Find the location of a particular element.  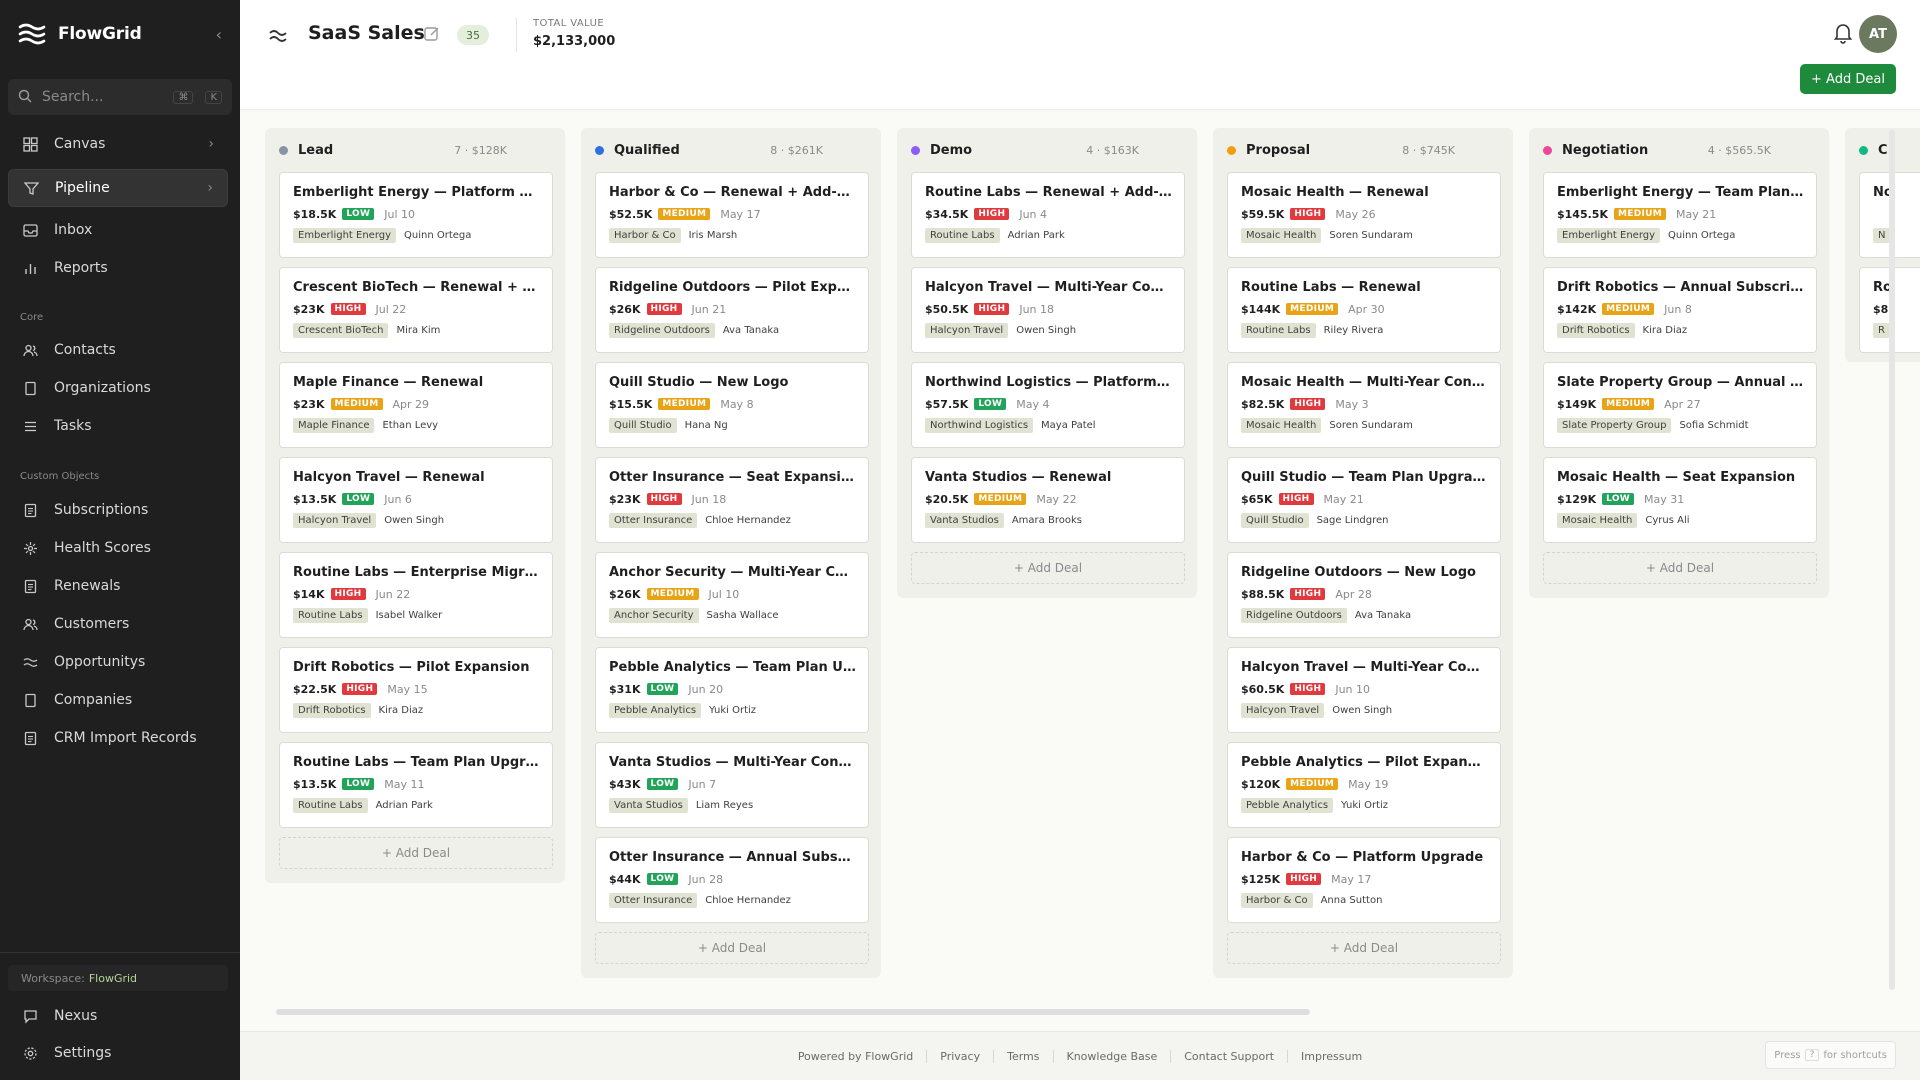

sidebar-item-nexus: Nexus is located at coordinates (118, 1016).